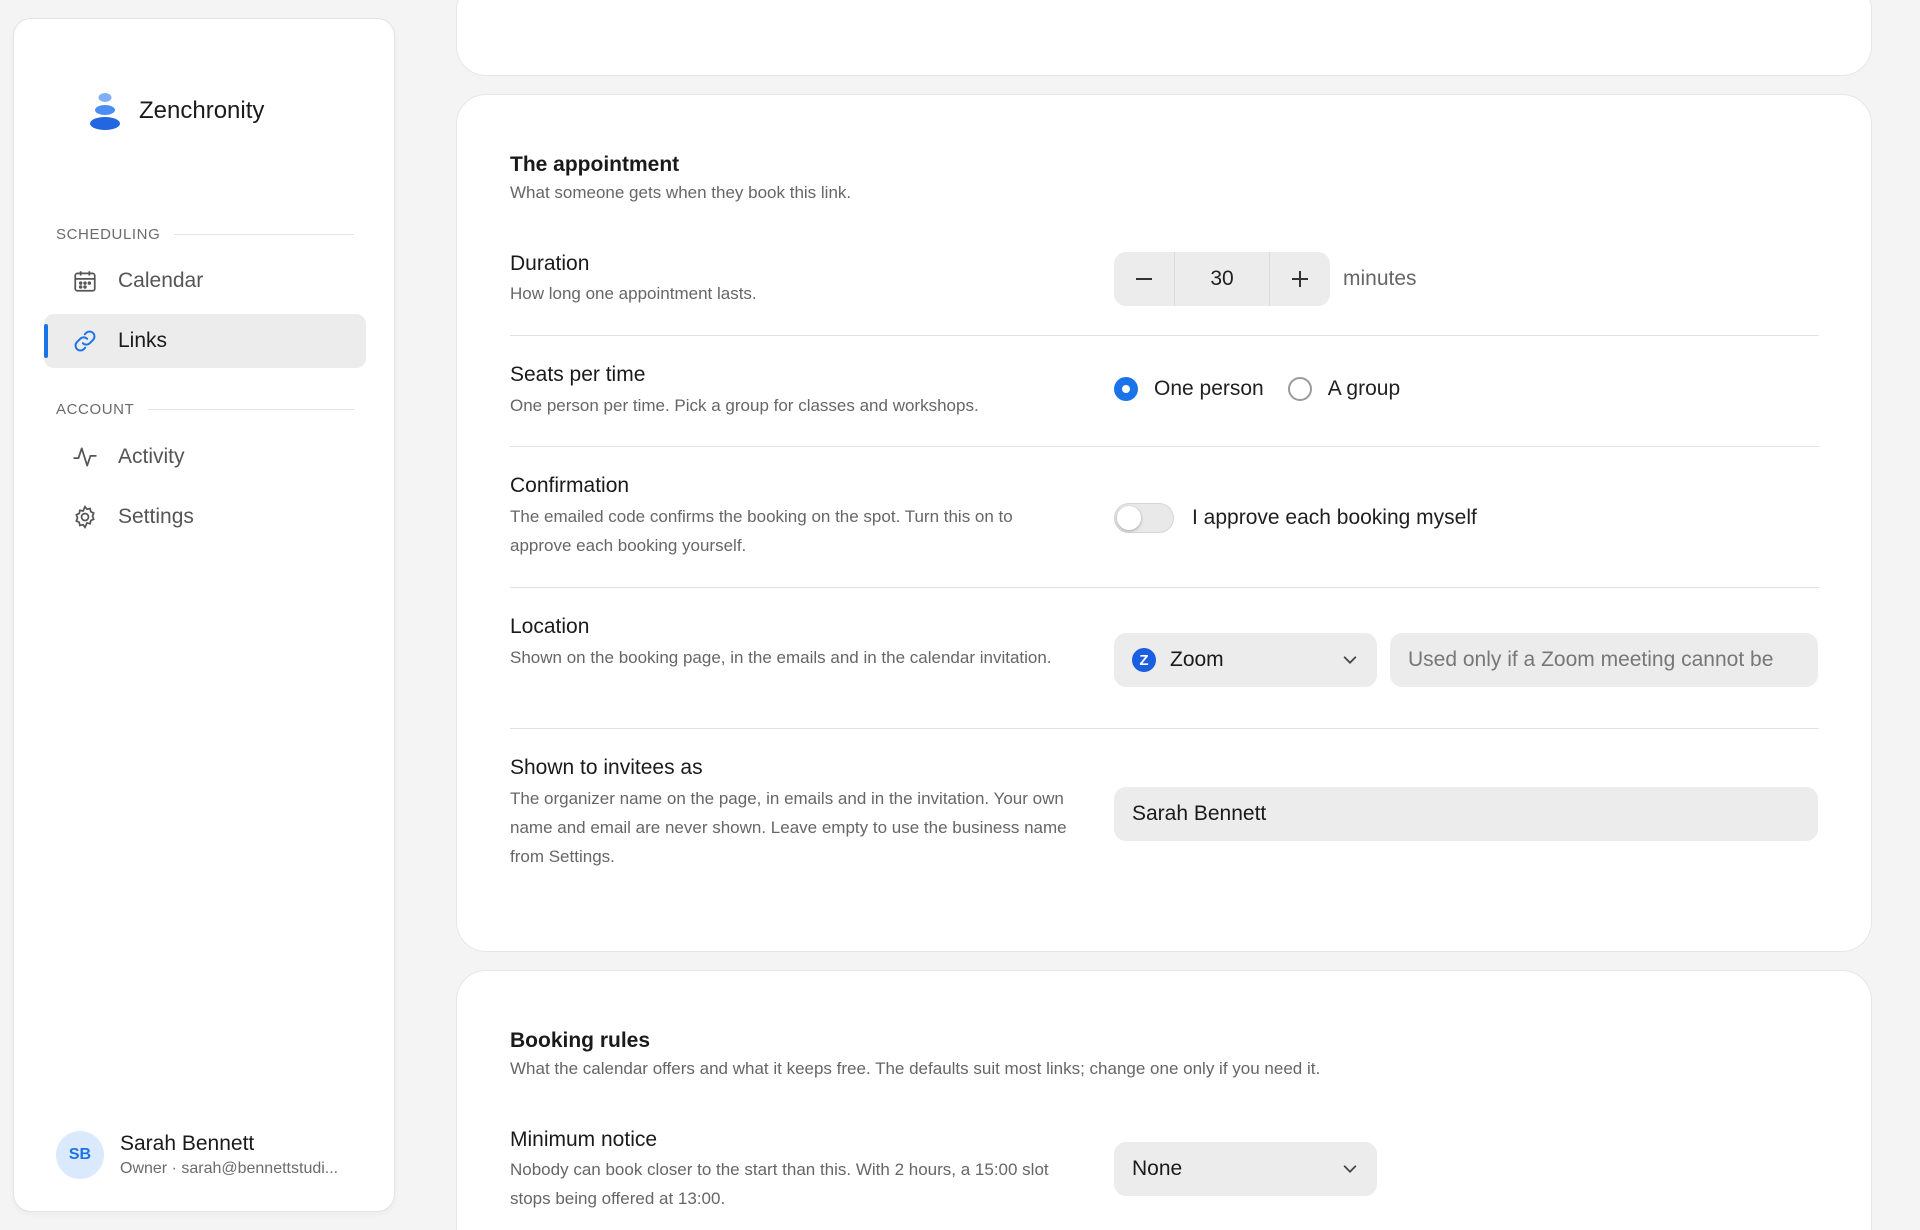 The height and width of the screenshot is (1230, 1920). I want to click on radio-one-person: One person, so click(1189, 389).